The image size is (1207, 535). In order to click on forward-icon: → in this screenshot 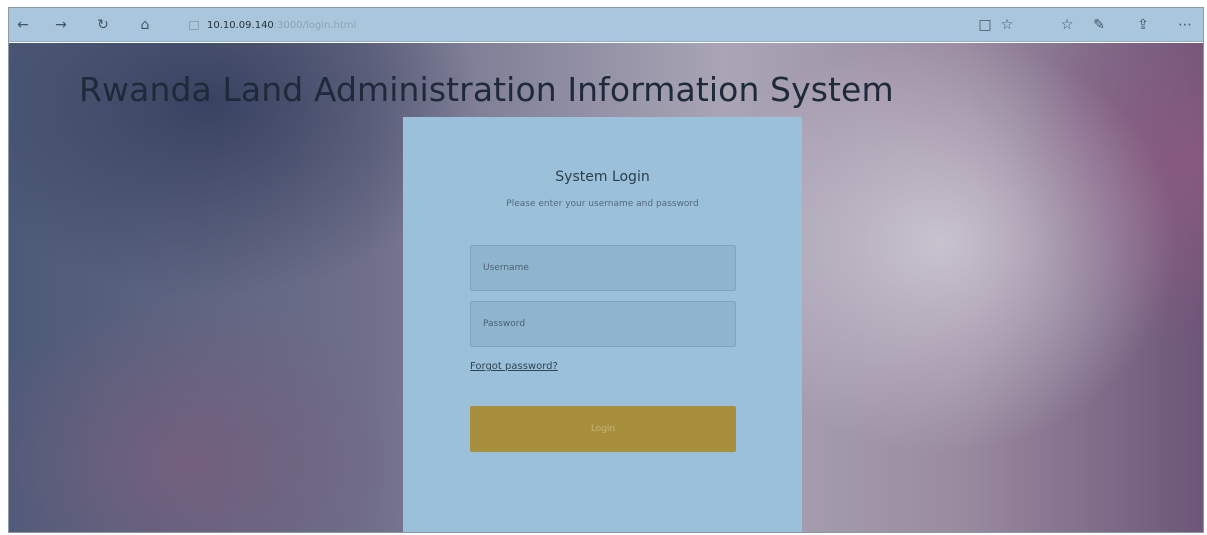, I will do `click(61, 25)`.